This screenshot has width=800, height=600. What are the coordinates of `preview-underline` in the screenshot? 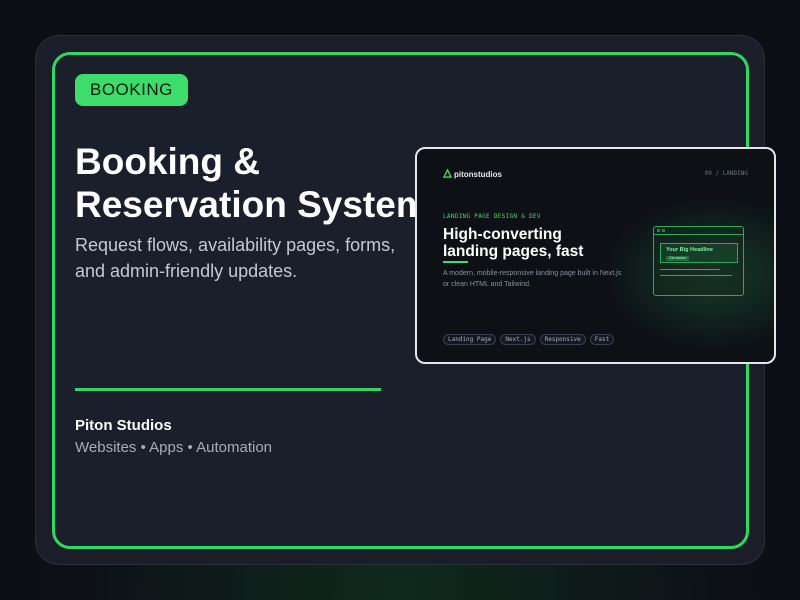 It's located at (455, 262).